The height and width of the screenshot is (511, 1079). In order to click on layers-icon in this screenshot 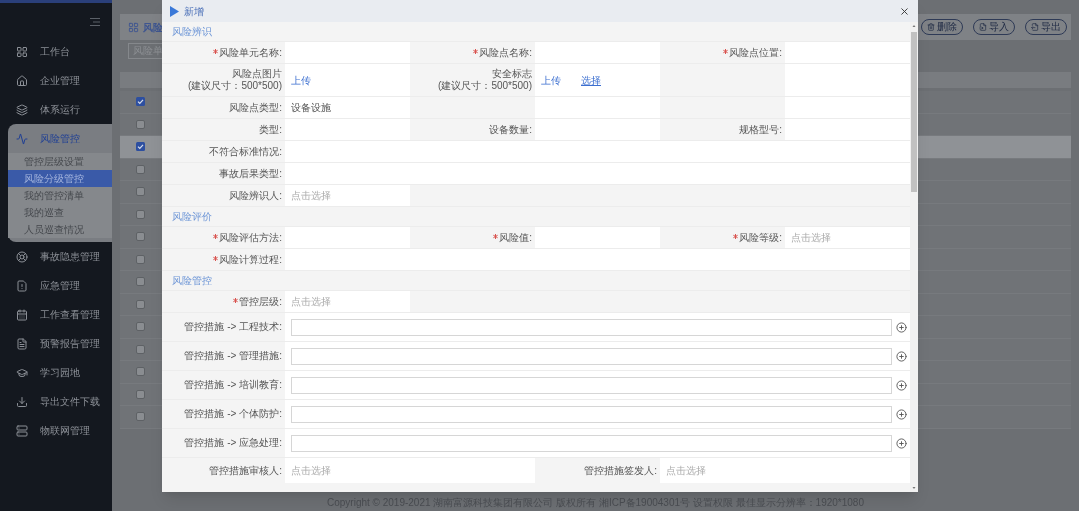, I will do `click(22, 109)`.